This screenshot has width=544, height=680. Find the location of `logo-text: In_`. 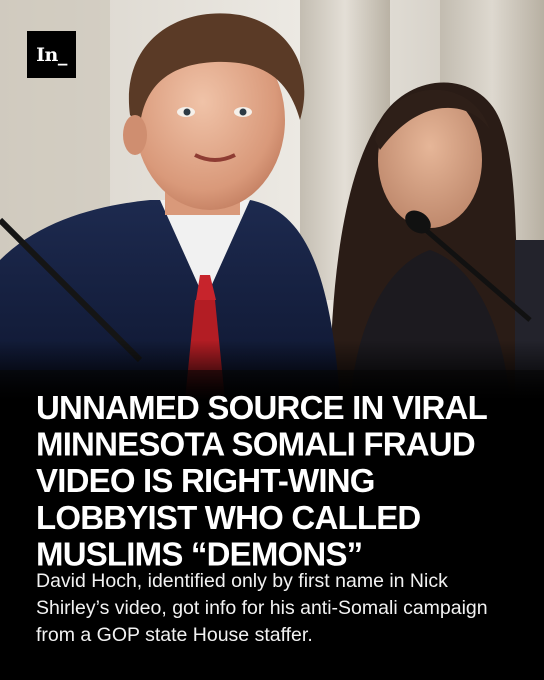

logo-text: In_ is located at coordinates (51, 54).